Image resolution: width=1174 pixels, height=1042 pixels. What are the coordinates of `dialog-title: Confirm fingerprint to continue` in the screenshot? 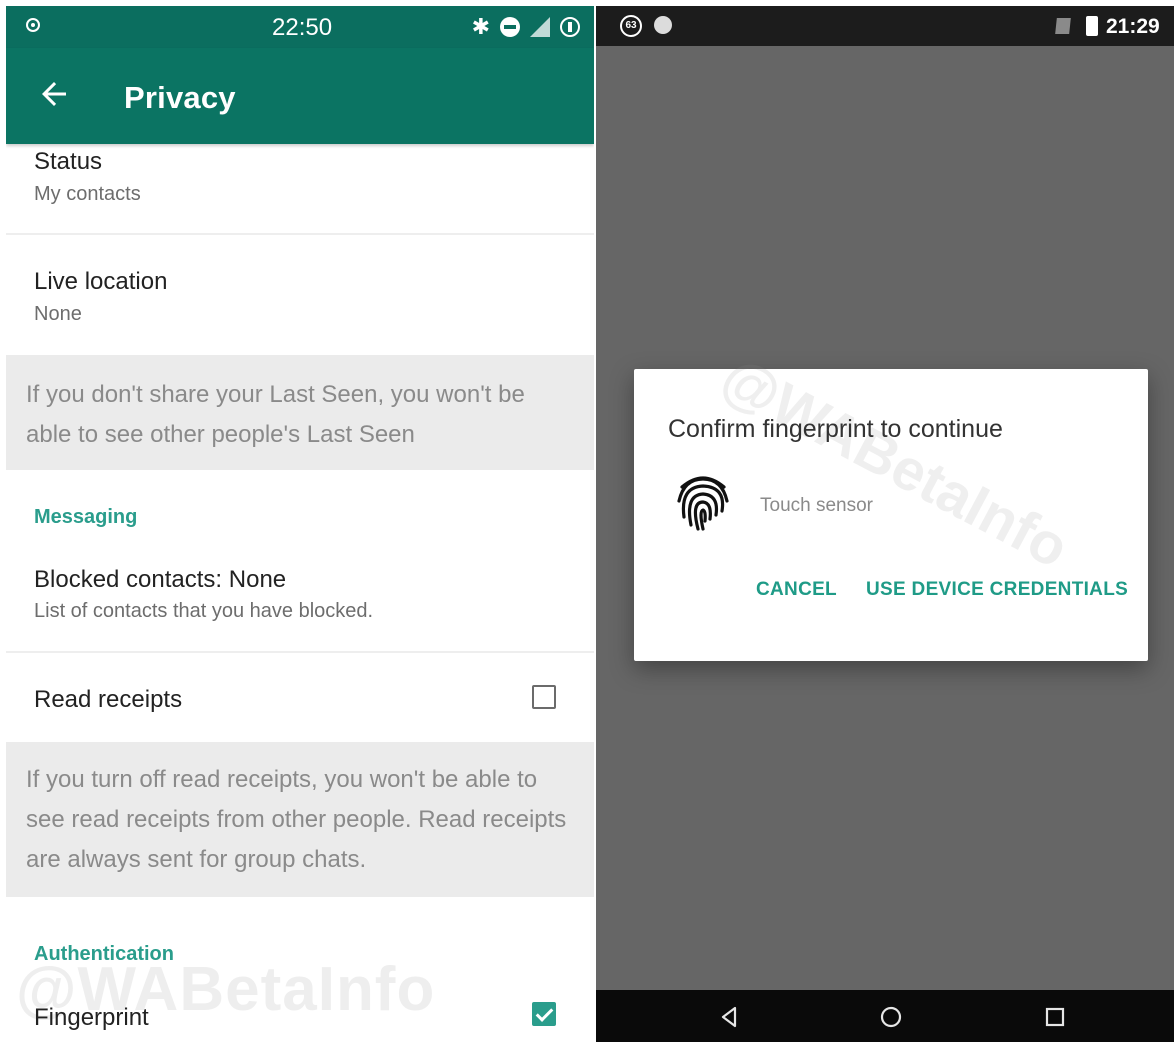 It's located at (835, 429).